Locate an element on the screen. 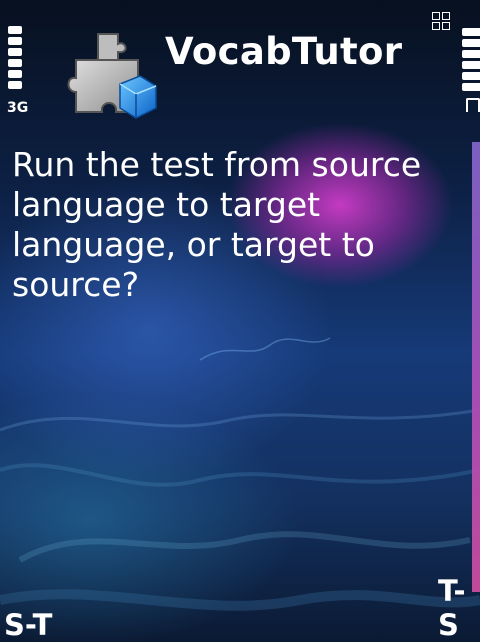 The image size is (480, 642). app-grid-icon is located at coordinates (441, 21).